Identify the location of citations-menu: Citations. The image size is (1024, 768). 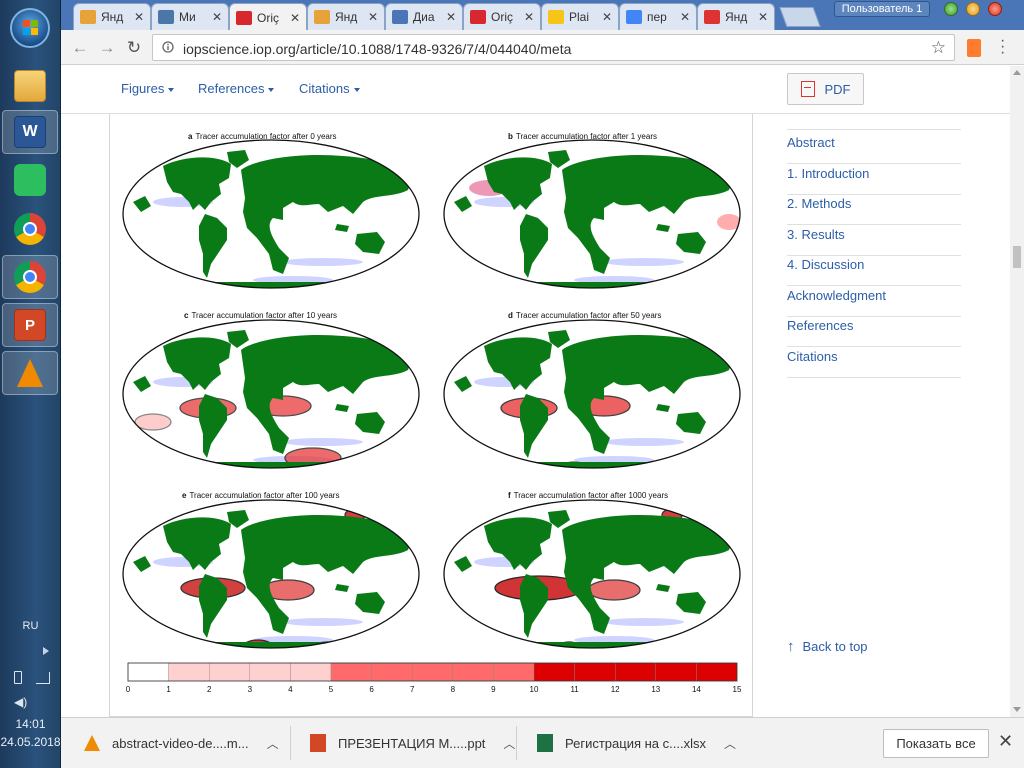
(329, 88).